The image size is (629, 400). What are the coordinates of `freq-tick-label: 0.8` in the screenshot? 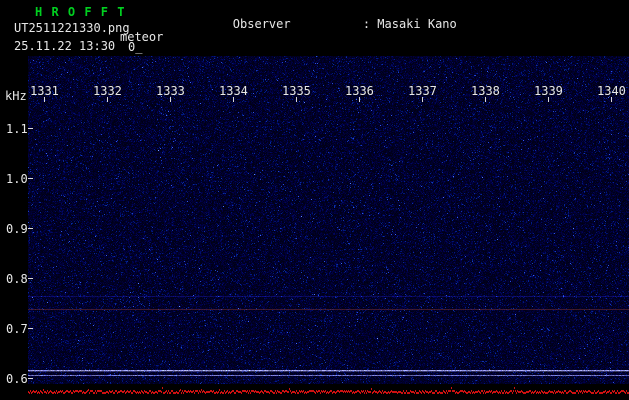 It's located at (17, 279).